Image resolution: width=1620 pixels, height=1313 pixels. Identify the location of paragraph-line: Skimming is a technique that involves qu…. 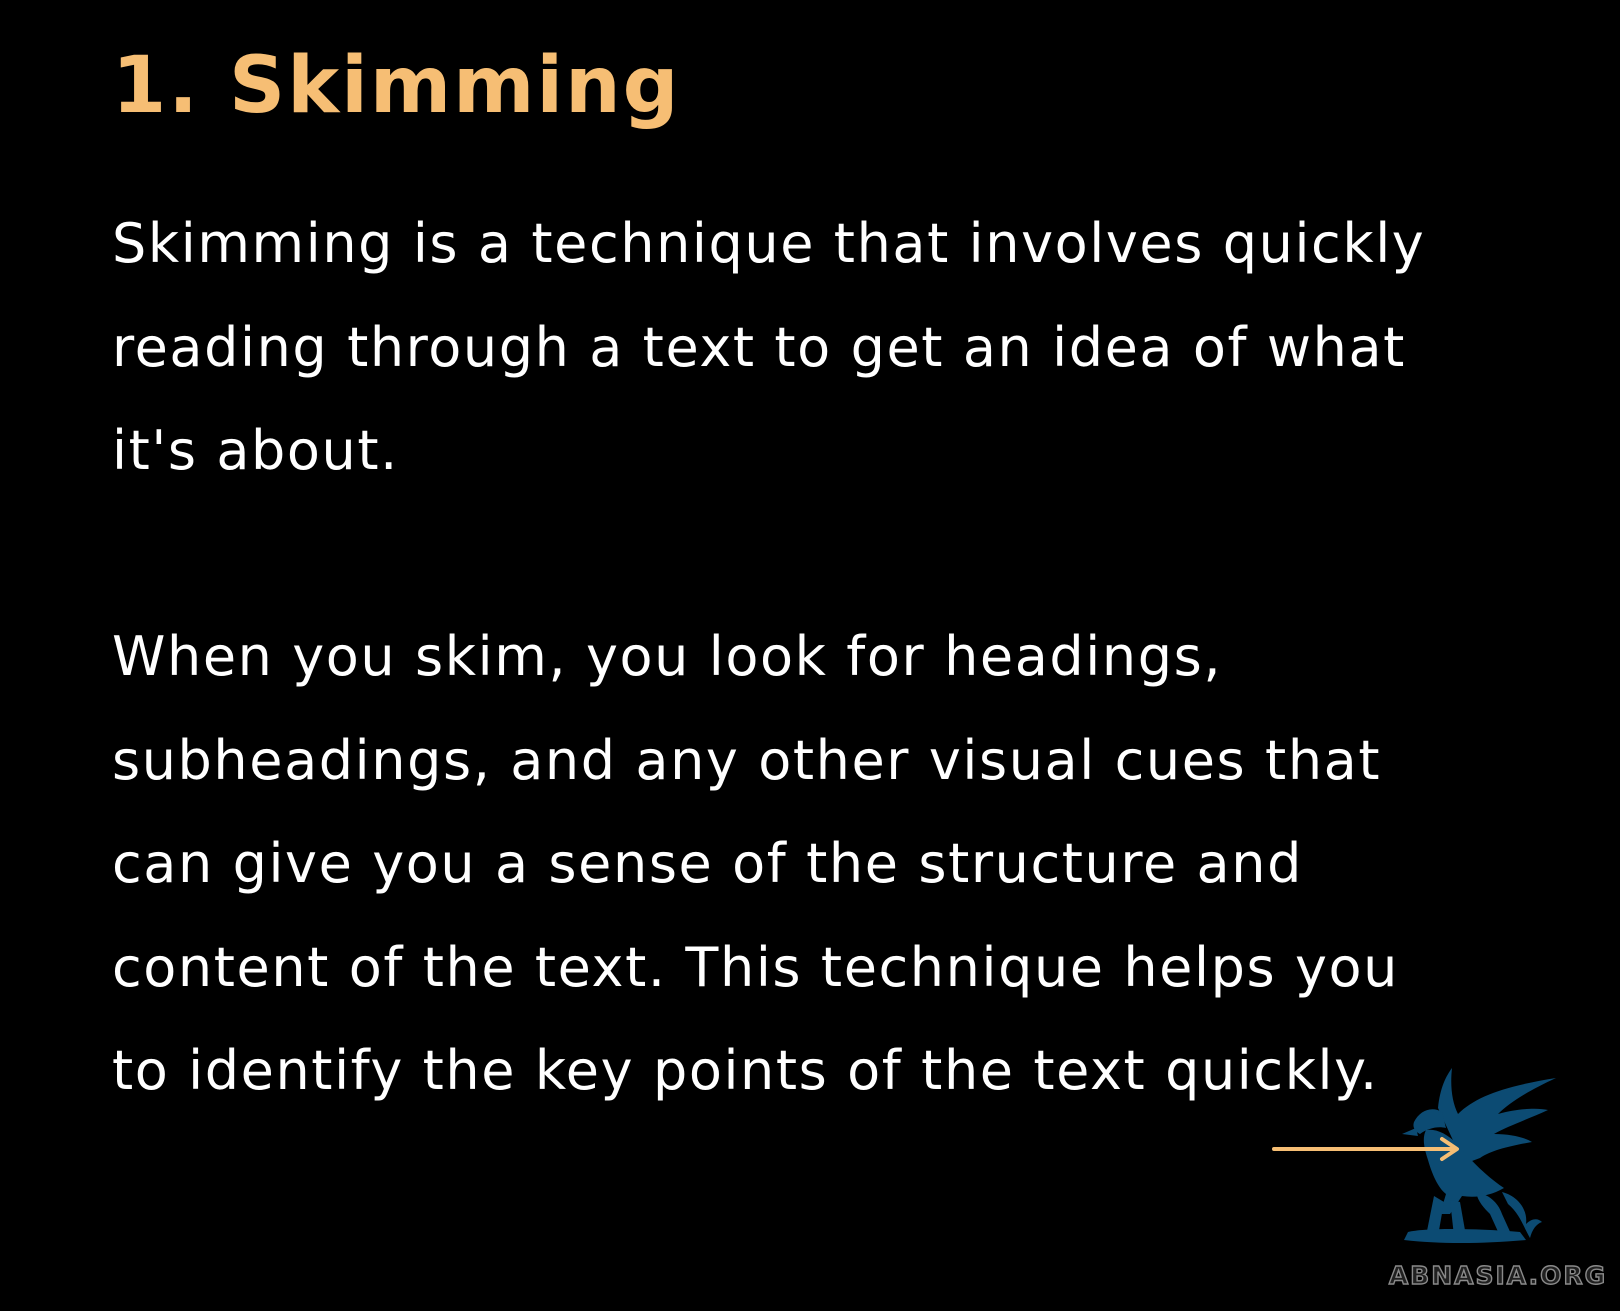
(769, 243).